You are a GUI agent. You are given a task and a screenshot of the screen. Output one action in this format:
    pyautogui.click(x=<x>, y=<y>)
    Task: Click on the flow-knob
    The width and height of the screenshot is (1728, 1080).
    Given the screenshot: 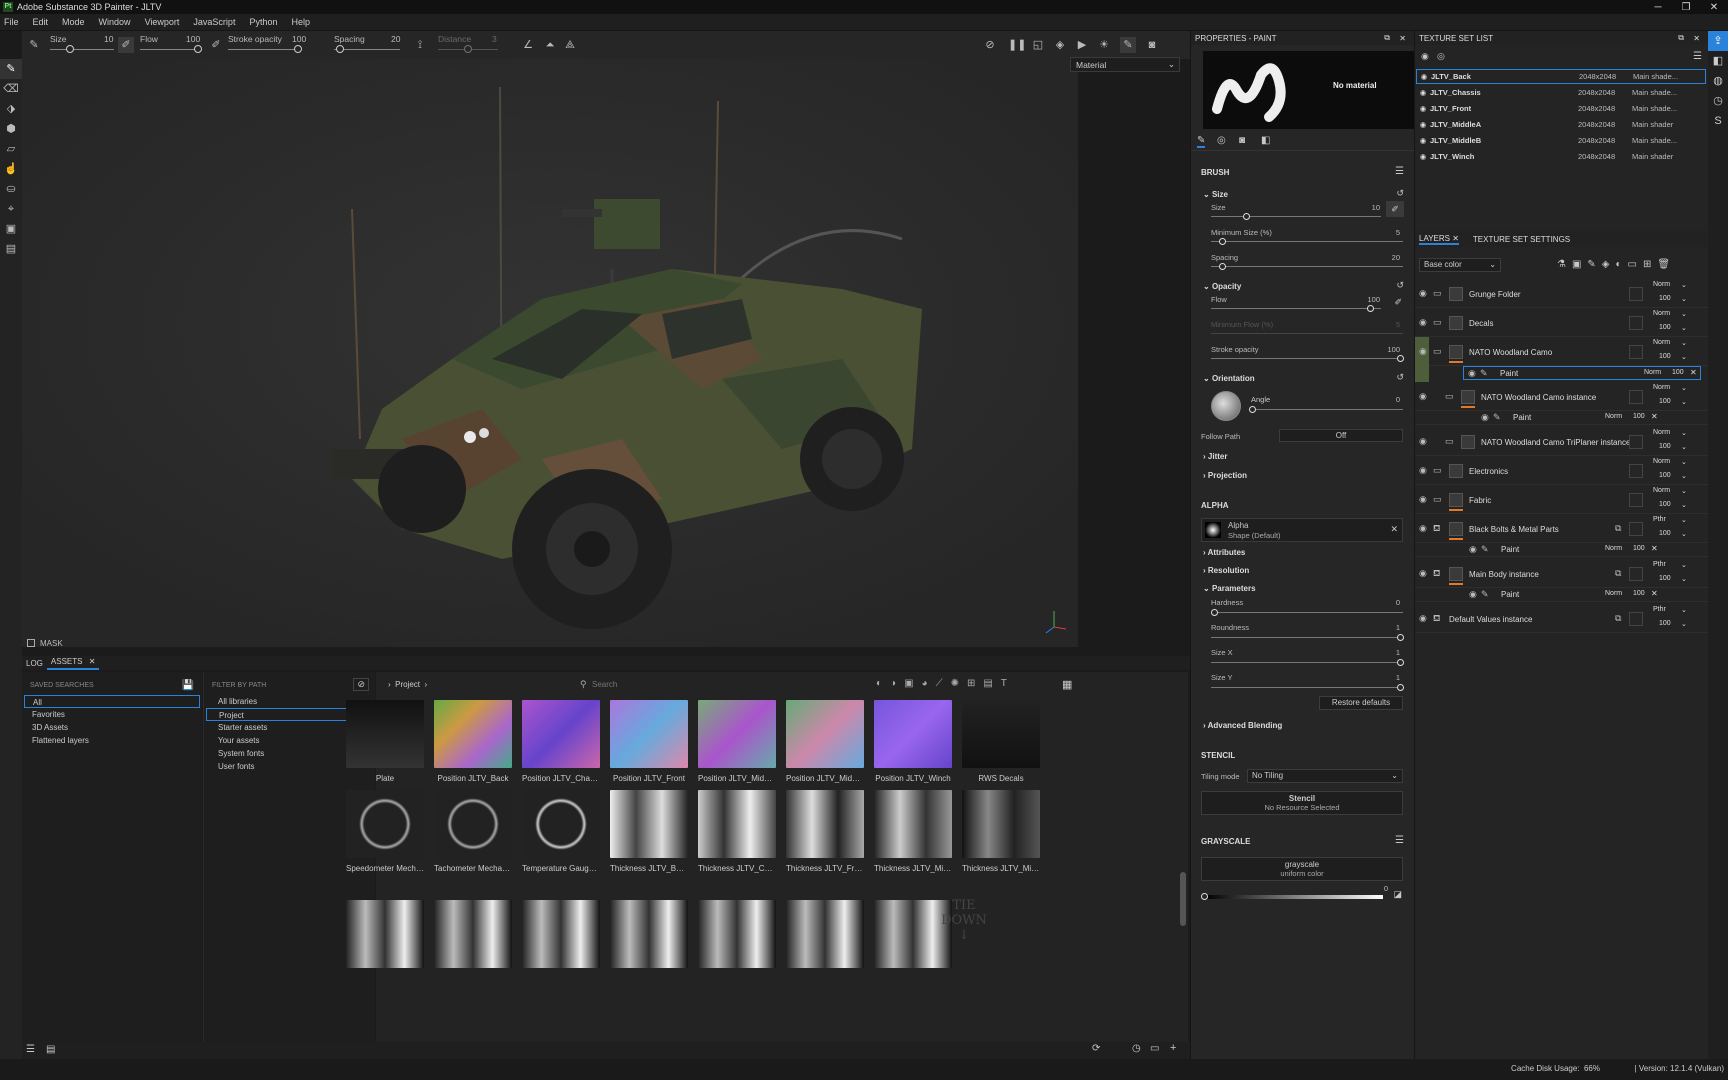 What is the action you would take?
    pyautogui.click(x=1370, y=308)
    